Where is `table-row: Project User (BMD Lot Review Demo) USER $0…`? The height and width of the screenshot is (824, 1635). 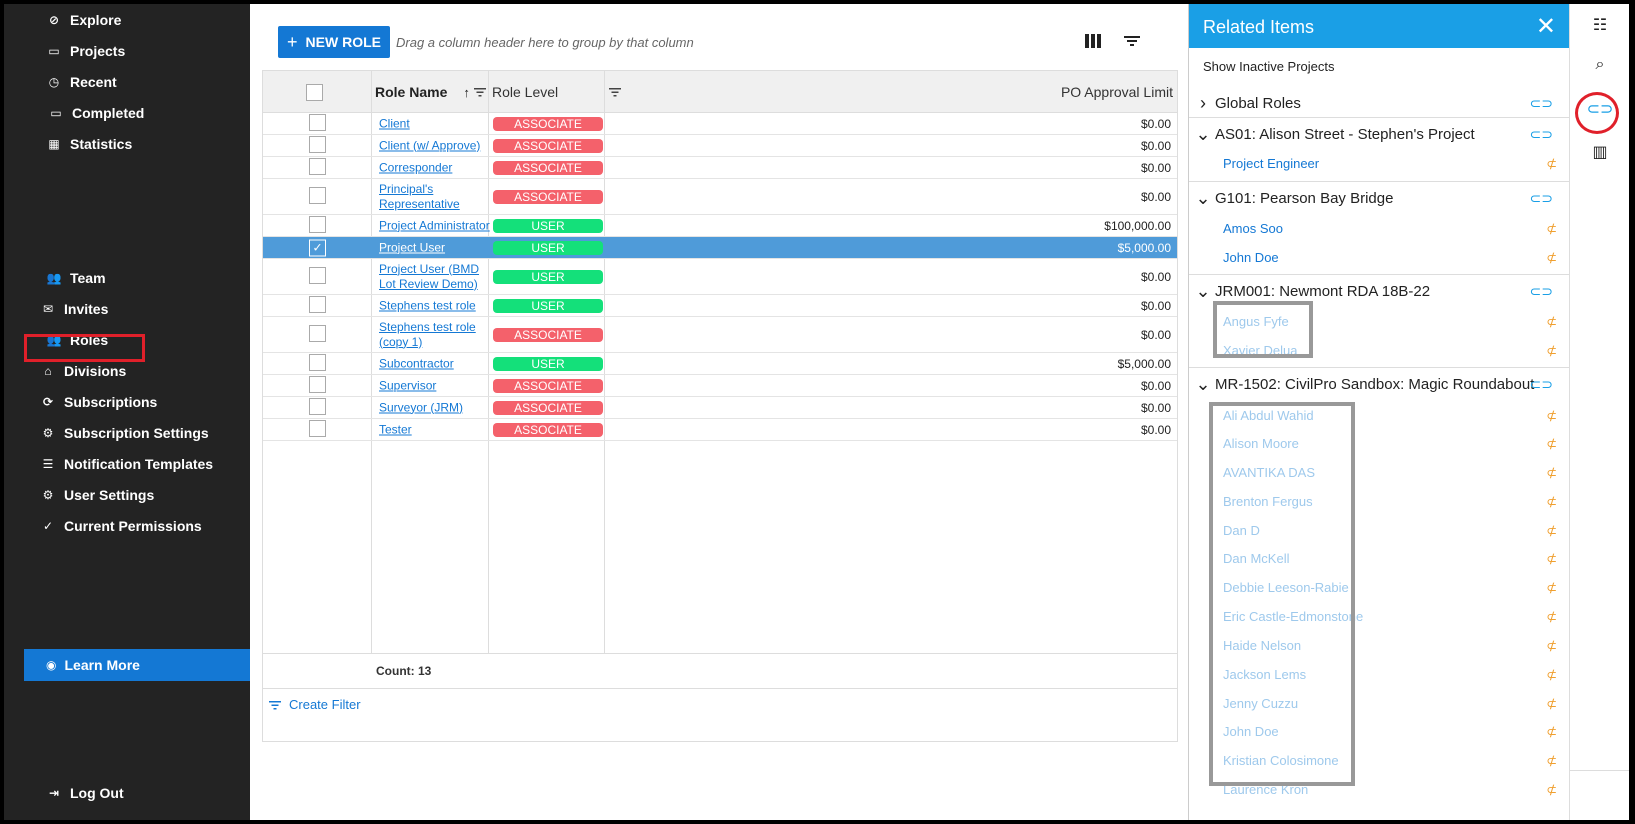 table-row: Project User (BMD Lot Review Demo) USER $0… is located at coordinates (720, 277).